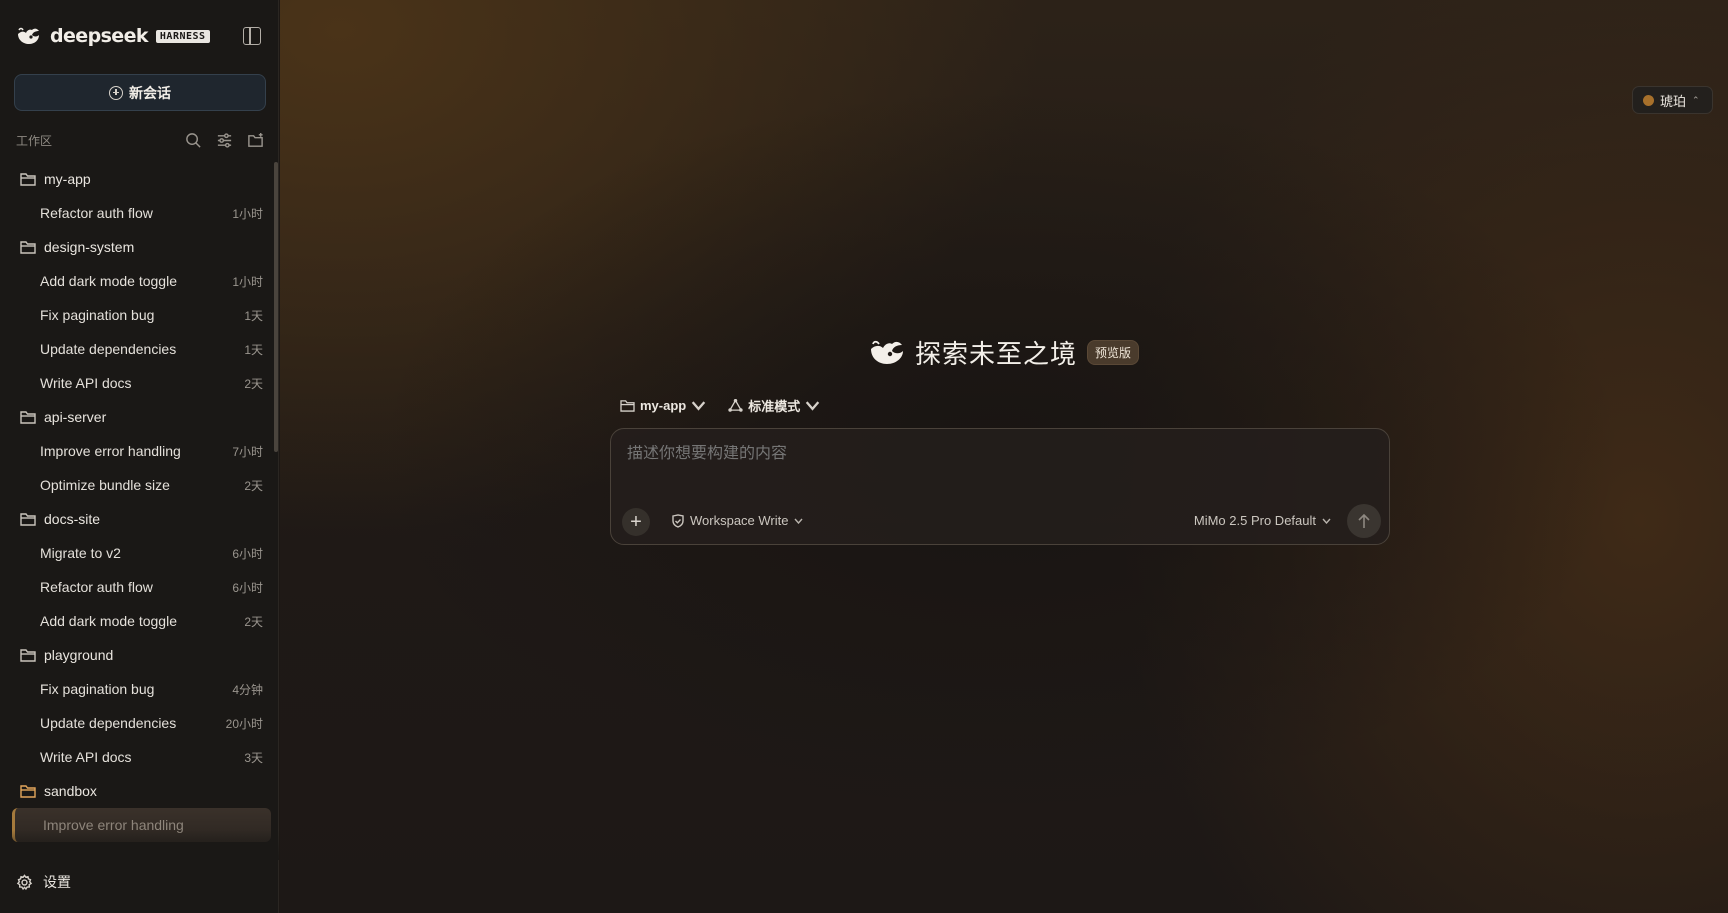 This screenshot has width=1728, height=913. I want to click on brand: deepseek HARNESS, so click(113, 36).